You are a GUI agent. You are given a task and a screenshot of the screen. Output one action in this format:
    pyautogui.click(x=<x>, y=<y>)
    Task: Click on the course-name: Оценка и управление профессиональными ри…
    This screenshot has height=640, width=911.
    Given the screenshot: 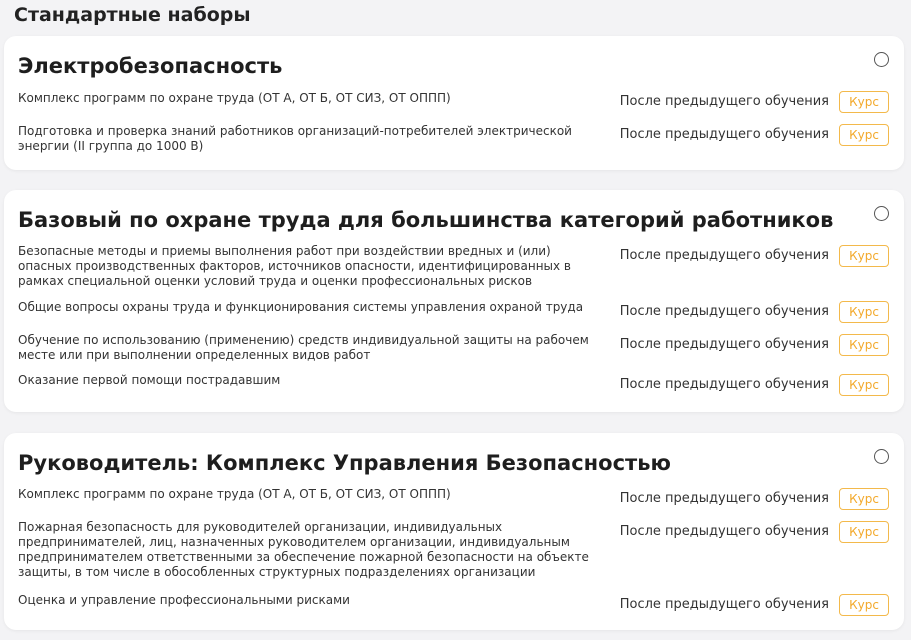 What is the action you would take?
    pyautogui.click(x=184, y=600)
    